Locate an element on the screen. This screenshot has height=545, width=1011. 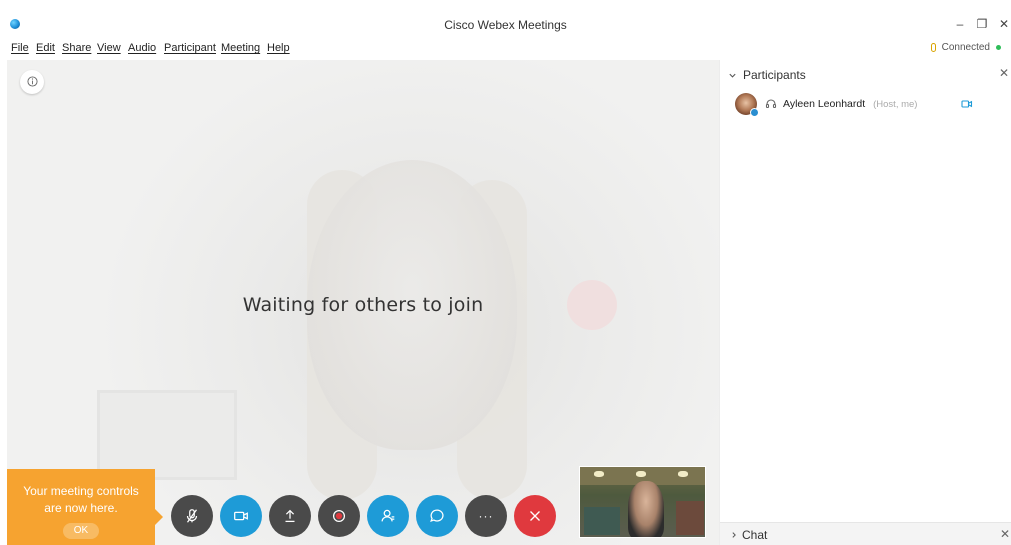
avatar is located at coordinates (747, 105).